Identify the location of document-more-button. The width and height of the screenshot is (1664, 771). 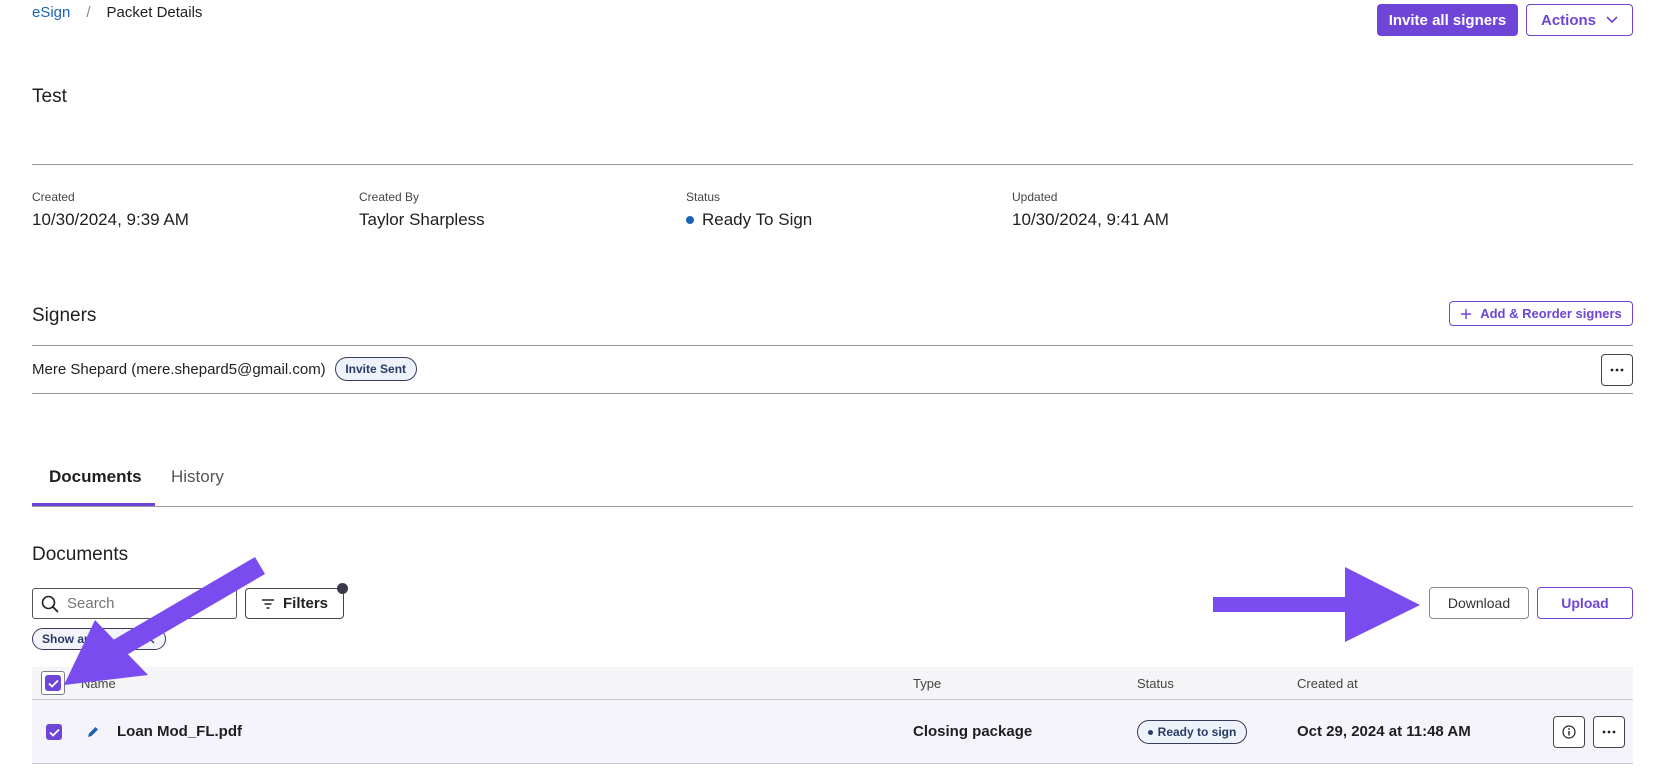
(1609, 732).